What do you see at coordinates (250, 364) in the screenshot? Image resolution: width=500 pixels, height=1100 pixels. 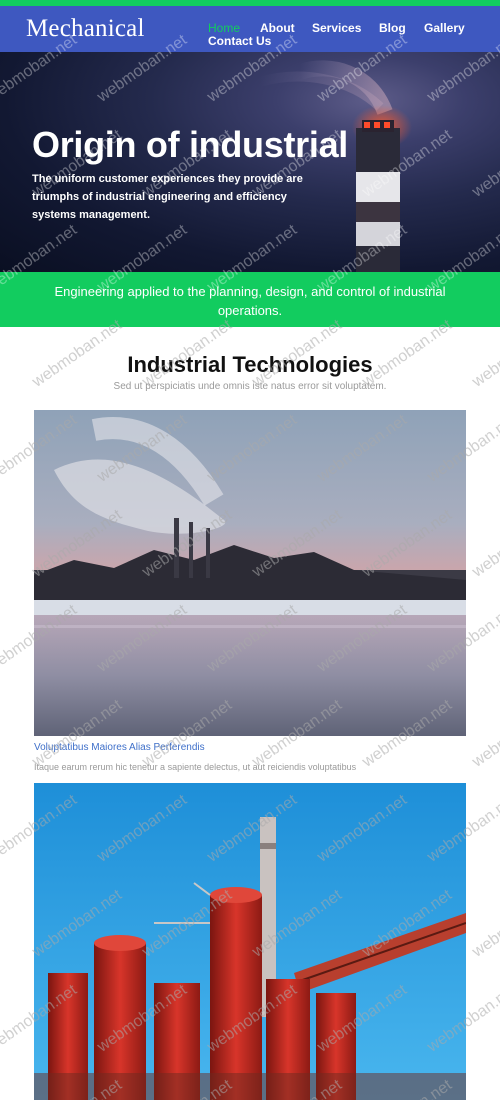 I see `section-title: Industrial Technologies` at bounding box center [250, 364].